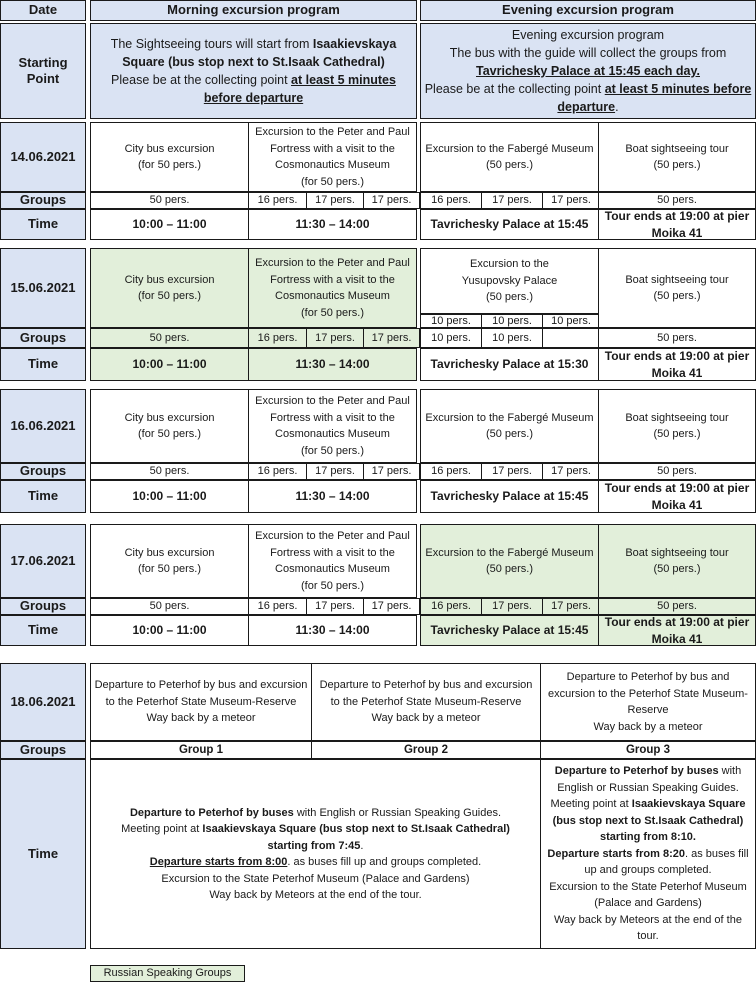 The width and height of the screenshot is (756, 983). Describe the element at coordinates (43, 71) in the screenshot. I see `starting-point-label: Starting Point` at that location.